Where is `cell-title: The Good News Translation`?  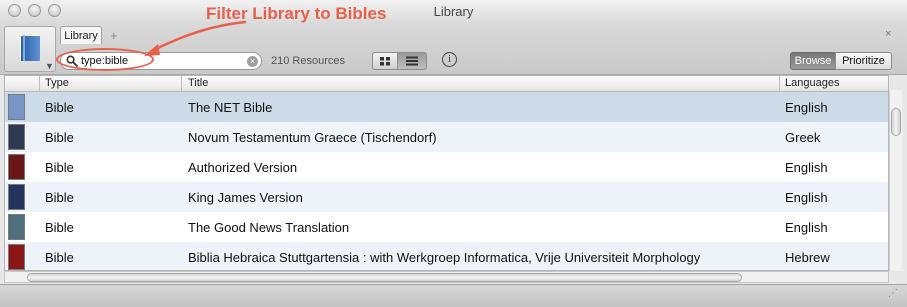 cell-title: The Good News Translation is located at coordinates (269, 227).